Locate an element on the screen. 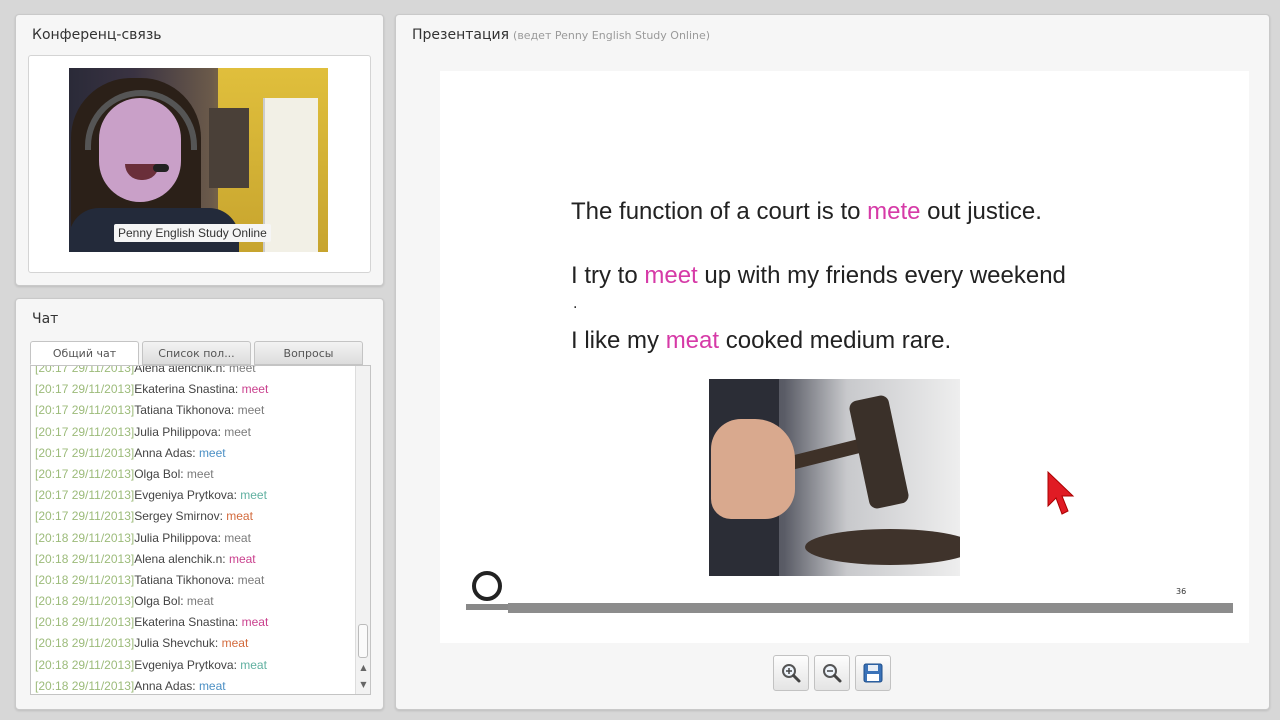  floppy-disk-icon is located at coordinates (873, 673).